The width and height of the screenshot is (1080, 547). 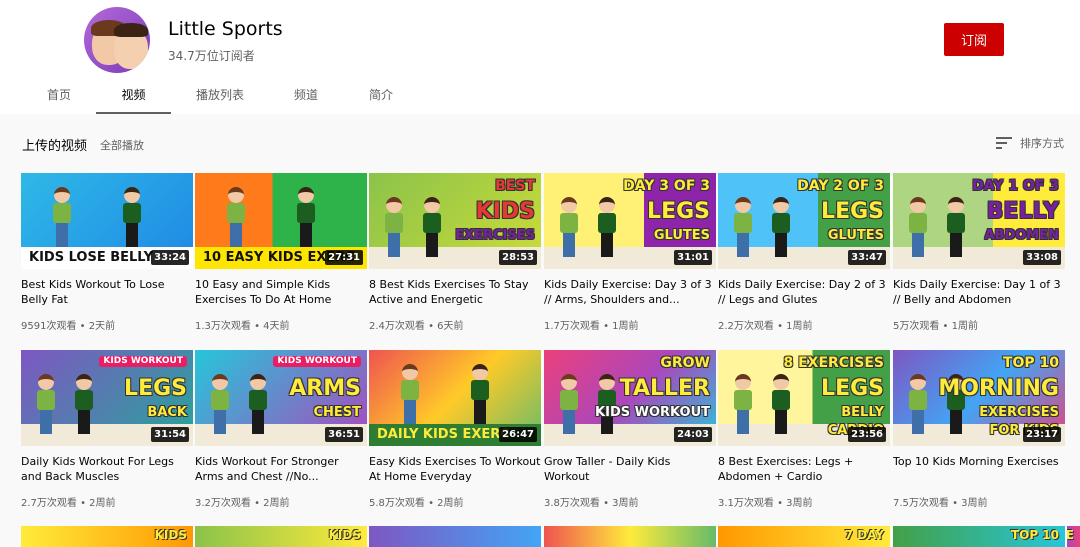 I want to click on thumbnail-text: BELLY, so click(x=1022, y=211).